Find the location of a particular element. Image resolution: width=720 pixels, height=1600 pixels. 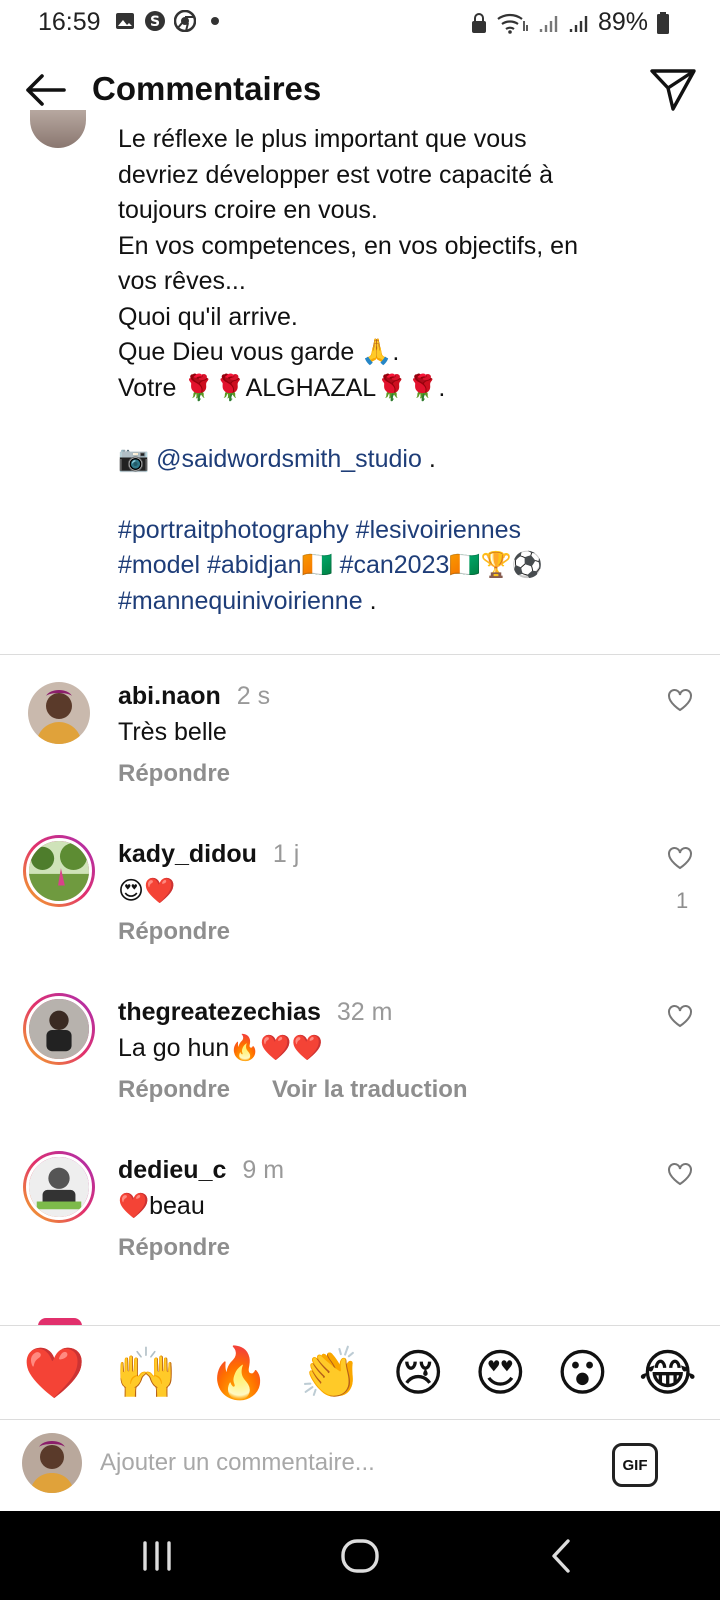

s-app-icon: S is located at coordinates (155, 21).